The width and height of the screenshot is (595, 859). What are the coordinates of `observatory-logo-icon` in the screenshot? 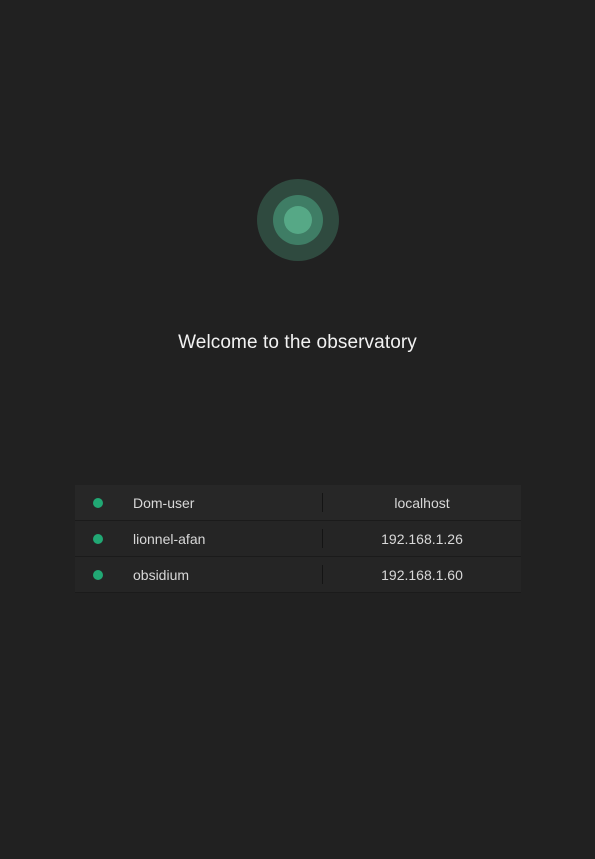 It's located at (298, 220).